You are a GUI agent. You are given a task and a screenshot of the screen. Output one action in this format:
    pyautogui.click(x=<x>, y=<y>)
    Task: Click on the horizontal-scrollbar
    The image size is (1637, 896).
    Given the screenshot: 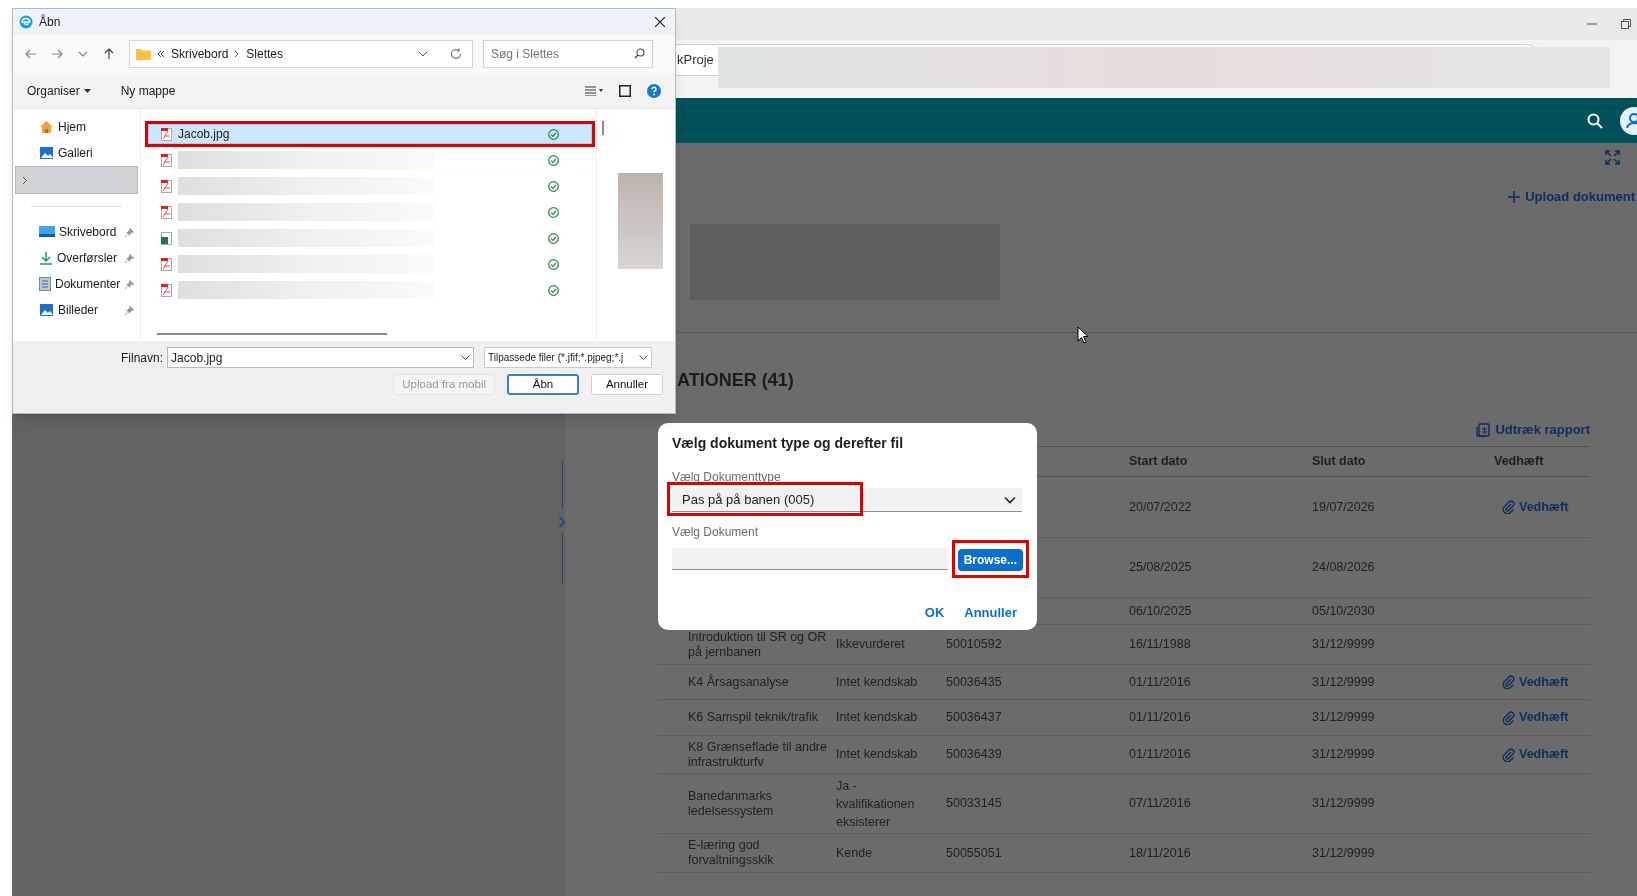 What is the action you would take?
    pyautogui.click(x=272, y=334)
    